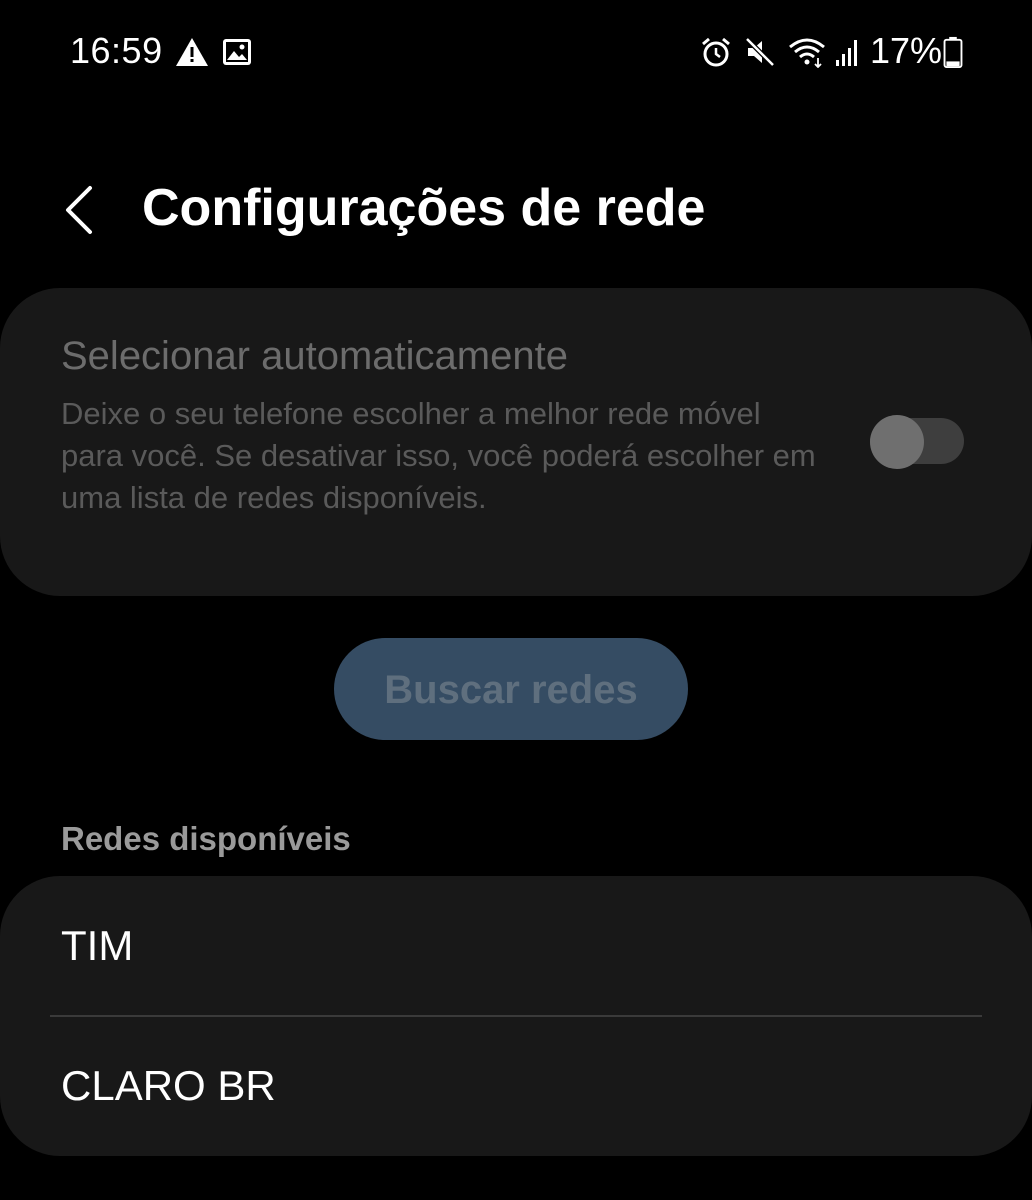 The image size is (1032, 1200). What do you see at coordinates (516, 1086) in the screenshot?
I see `network-item-claro-br: CLARO BR` at bounding box center [516, 1086].